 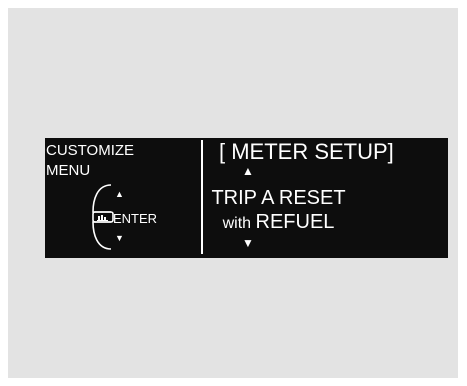 I want to click on meter-setup-title: [ METER SETUP], so click(x=306, y=151).